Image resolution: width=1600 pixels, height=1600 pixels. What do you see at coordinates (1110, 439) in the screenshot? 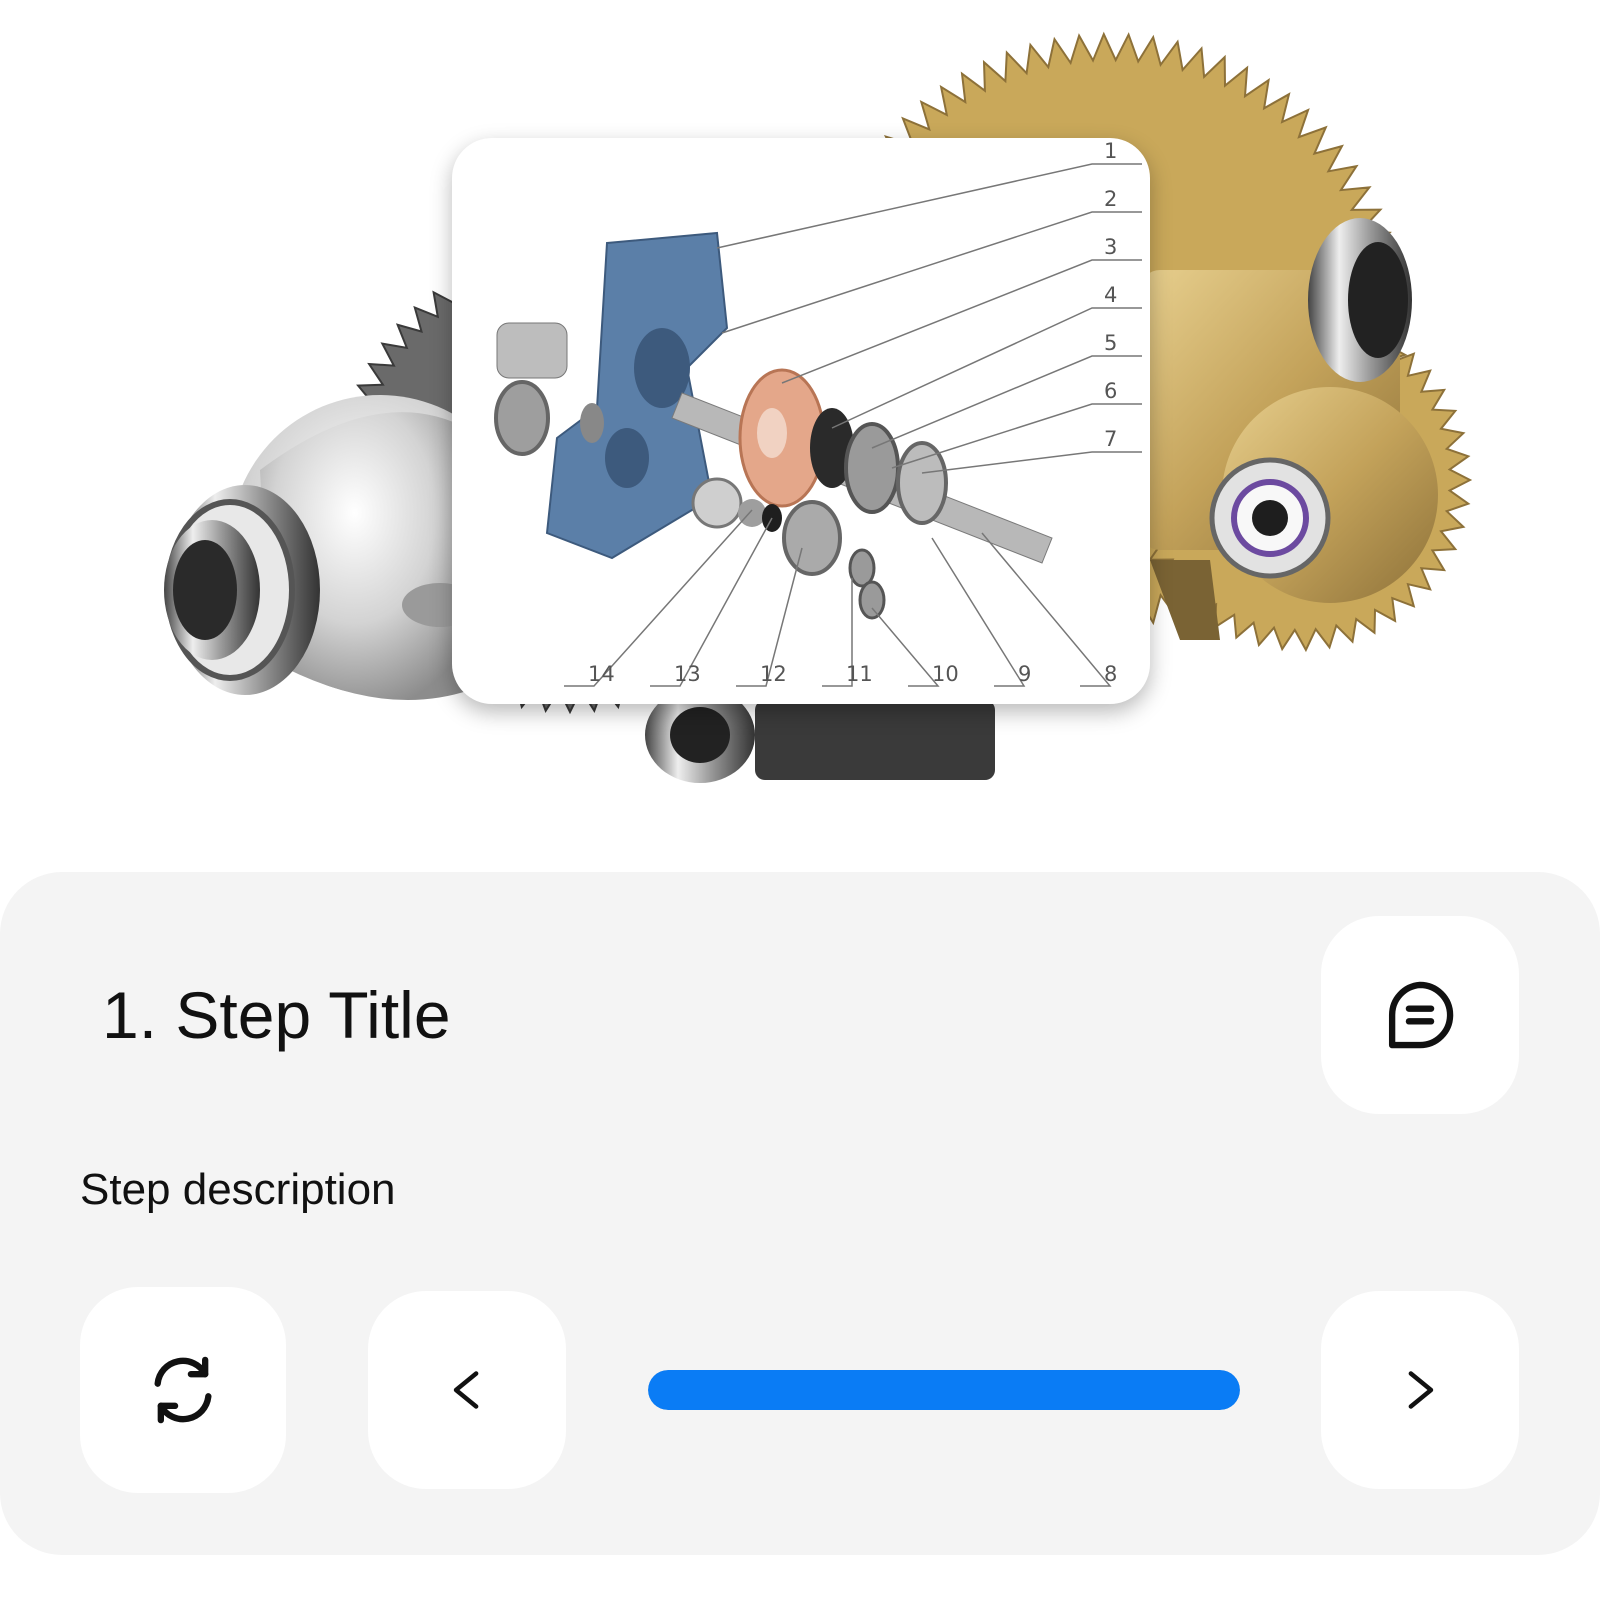
I see `callout-number: 7` at bounding box center [1110, 439].